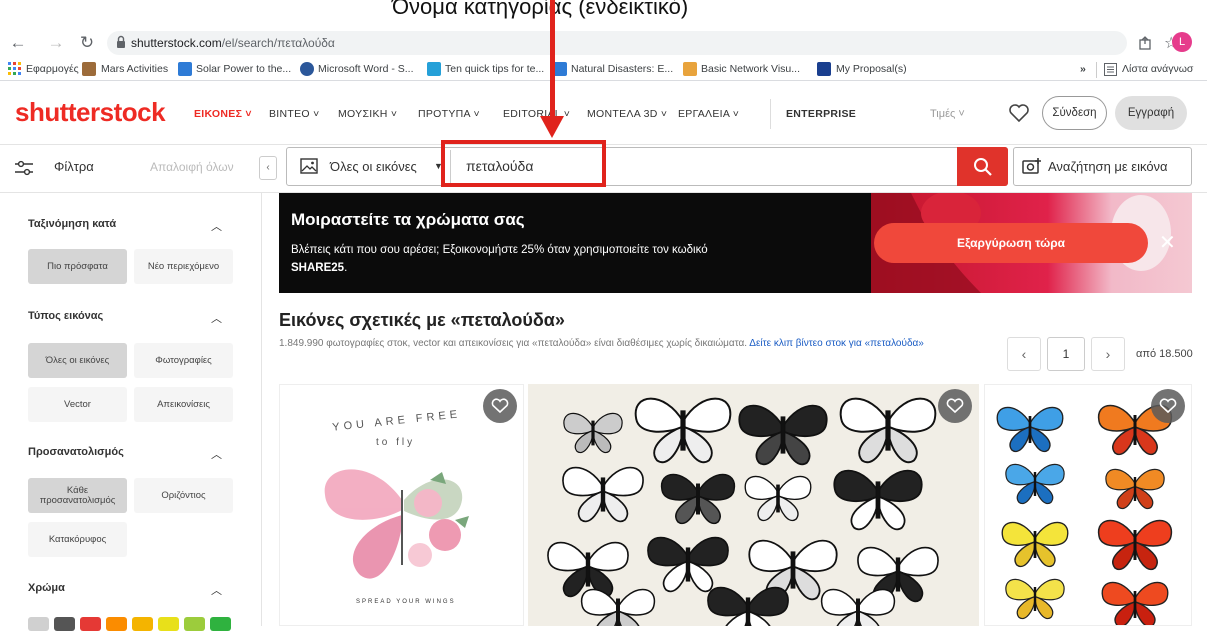  What do you see at coordinates (422, 320) in the screenshot?
I see `results-title: Εικόνες σχετικές με «πεταλούδα»` at bounding box center [422, 320].